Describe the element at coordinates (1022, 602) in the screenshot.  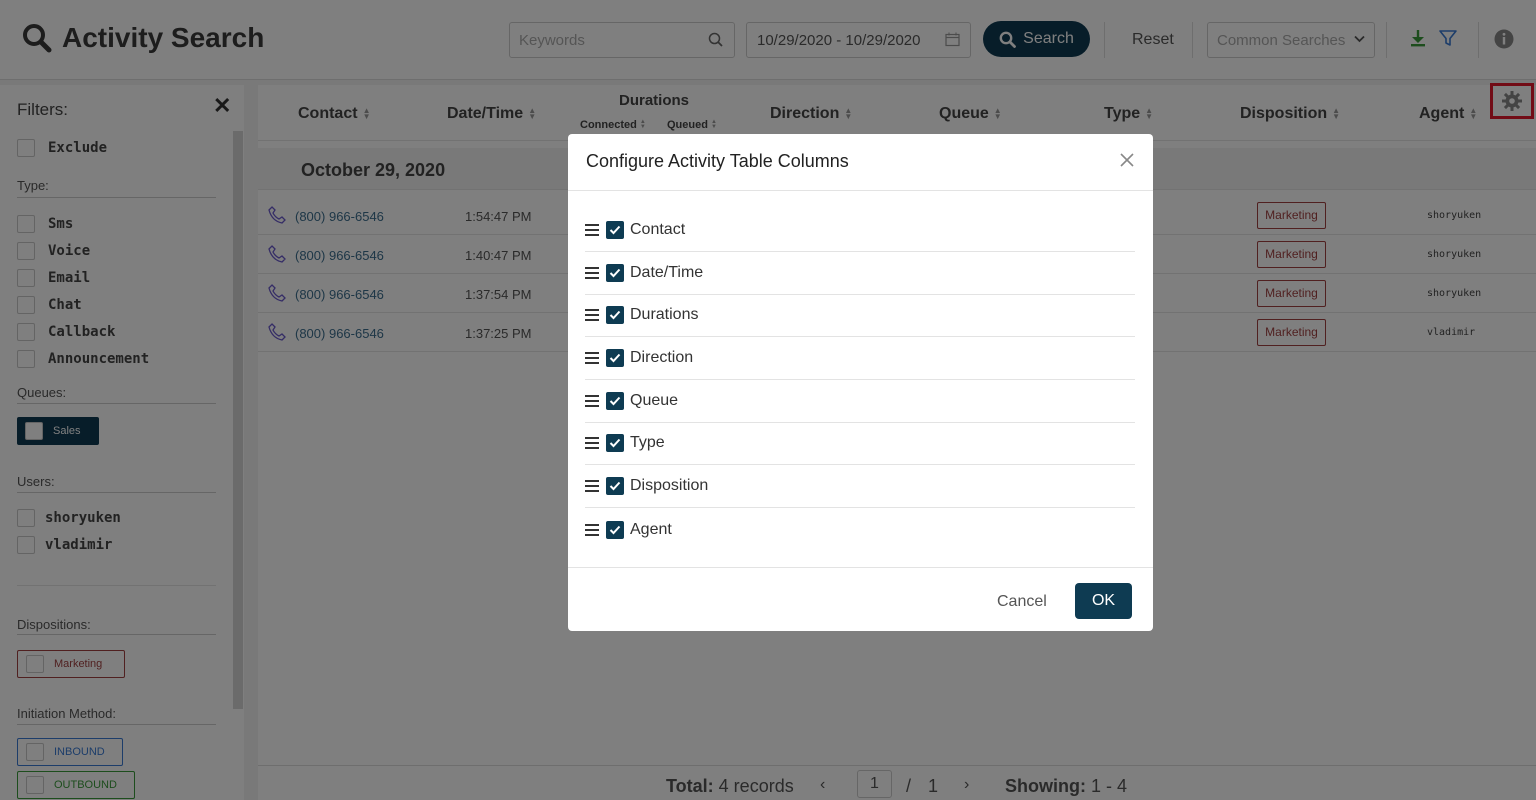
I see `cancel-button: Cancel` at that location.